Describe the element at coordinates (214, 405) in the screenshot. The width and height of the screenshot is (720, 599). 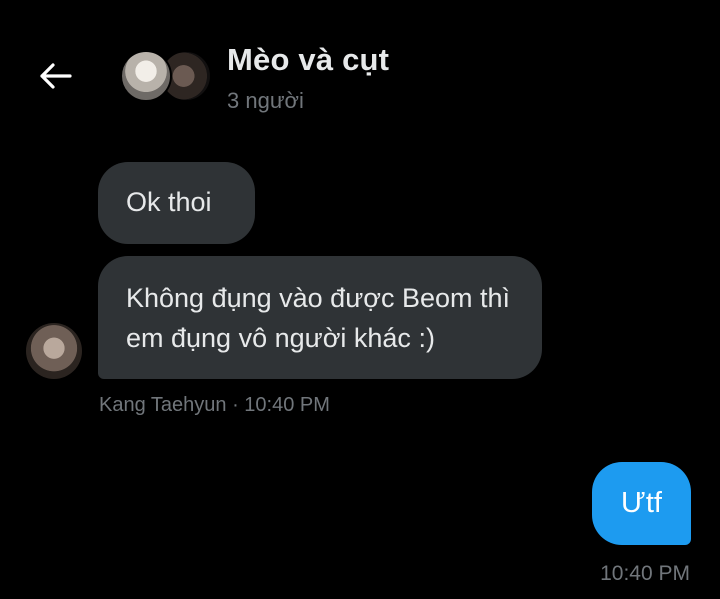
I see `message-meta: Kang Taehyun · 10:40 PM` at that location.